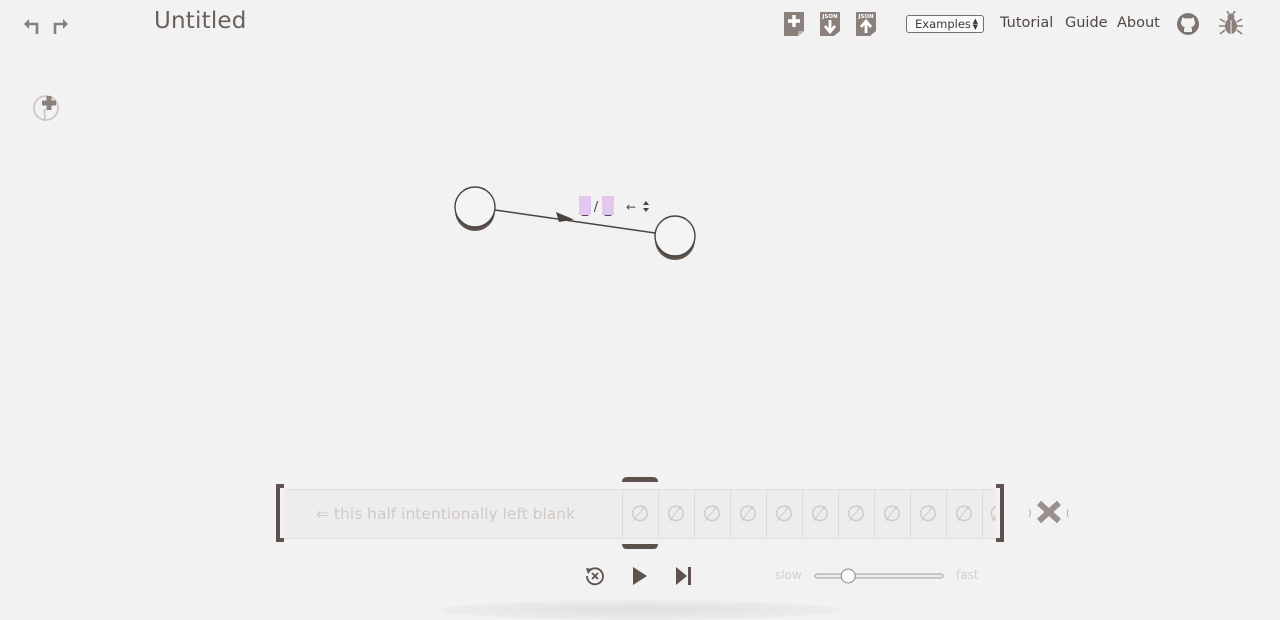  I want to click on state-node-end, so click(675, 237).